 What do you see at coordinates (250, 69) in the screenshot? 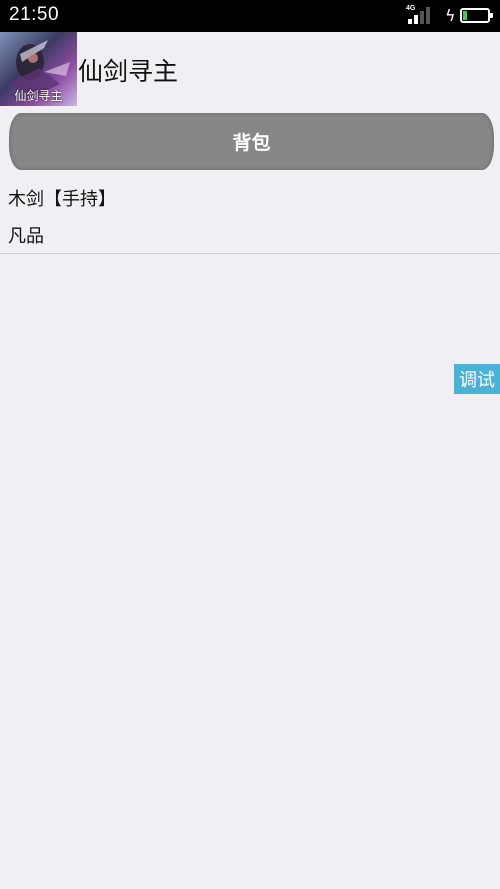
I see `app-header: 仙剑寻主 仙剑寻主` at bounding box center [250, 69].